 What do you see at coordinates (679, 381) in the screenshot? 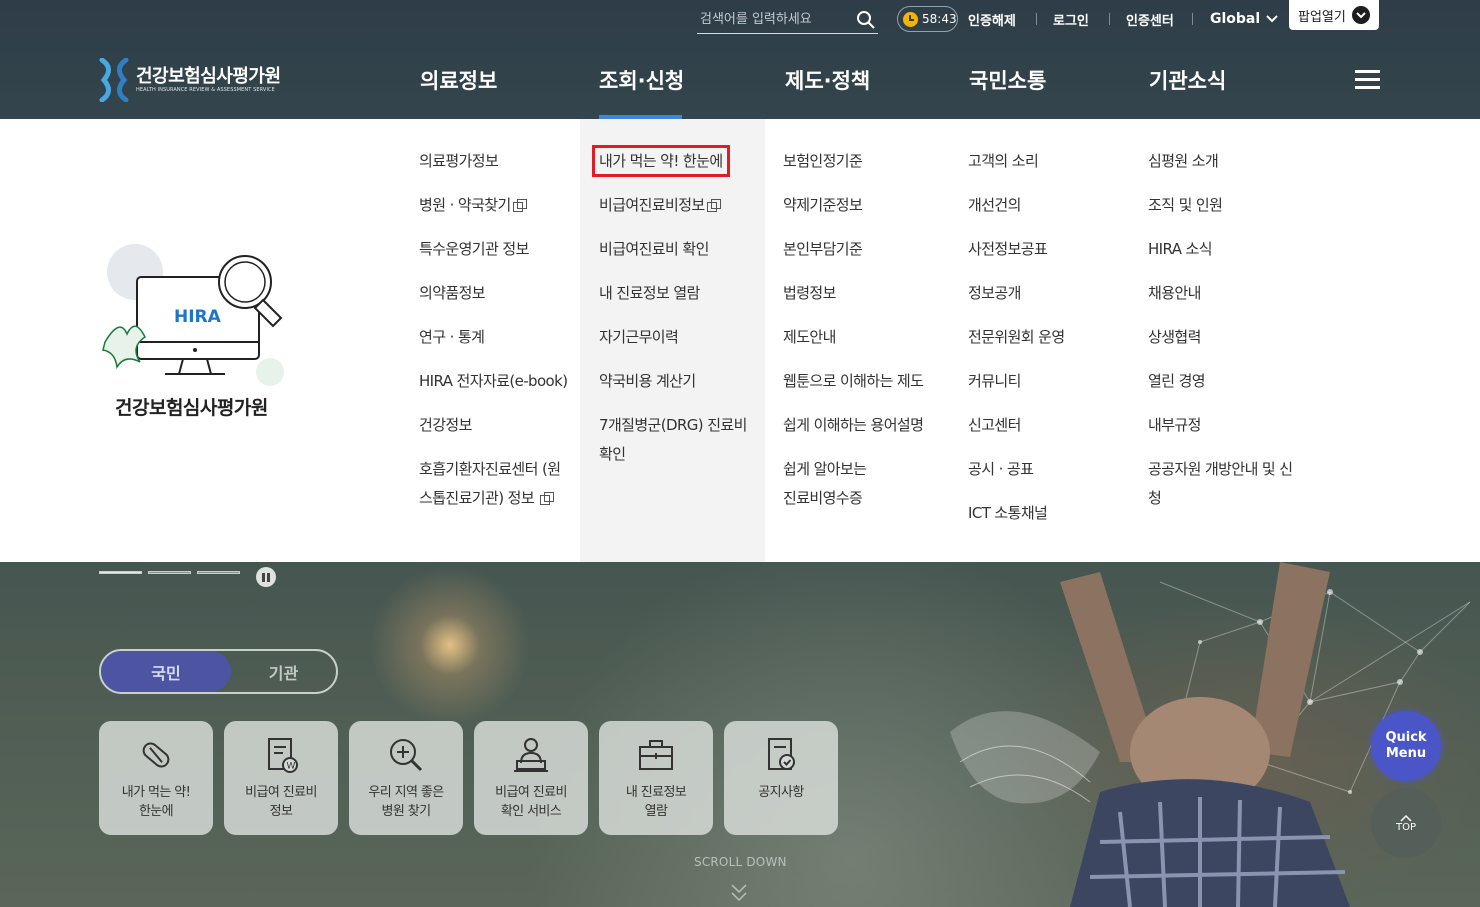
I see `menu-pharmacy-cost-calculator: 약국비용 계산기` at bounding box center [679, 381].